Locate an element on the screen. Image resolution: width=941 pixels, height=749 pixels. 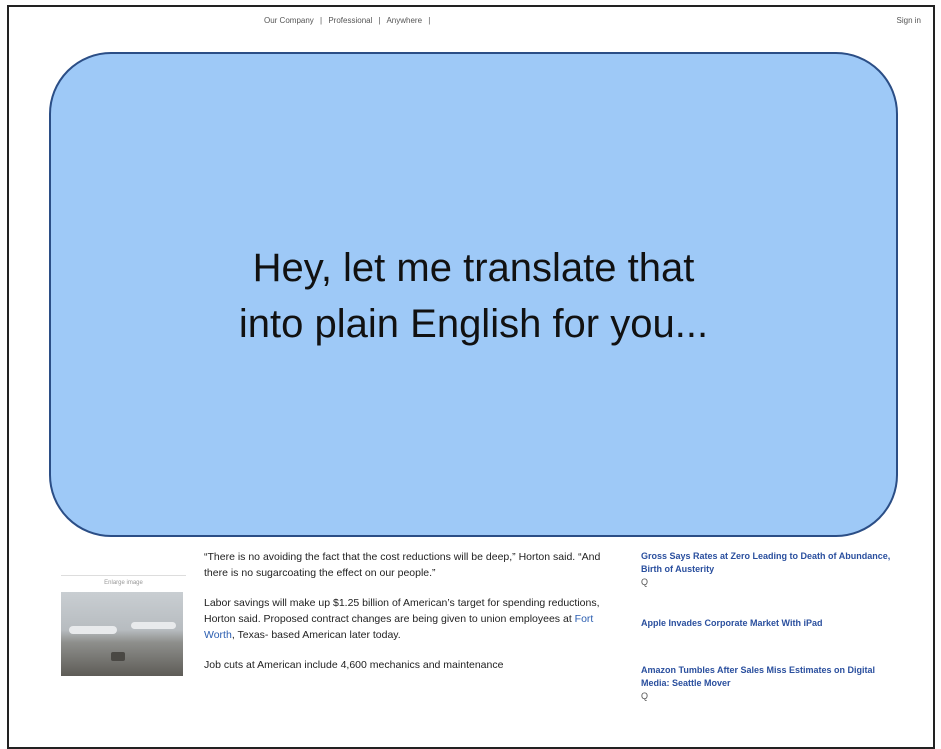
nav-our-company: Our Company is located at coordinates (289, 20).